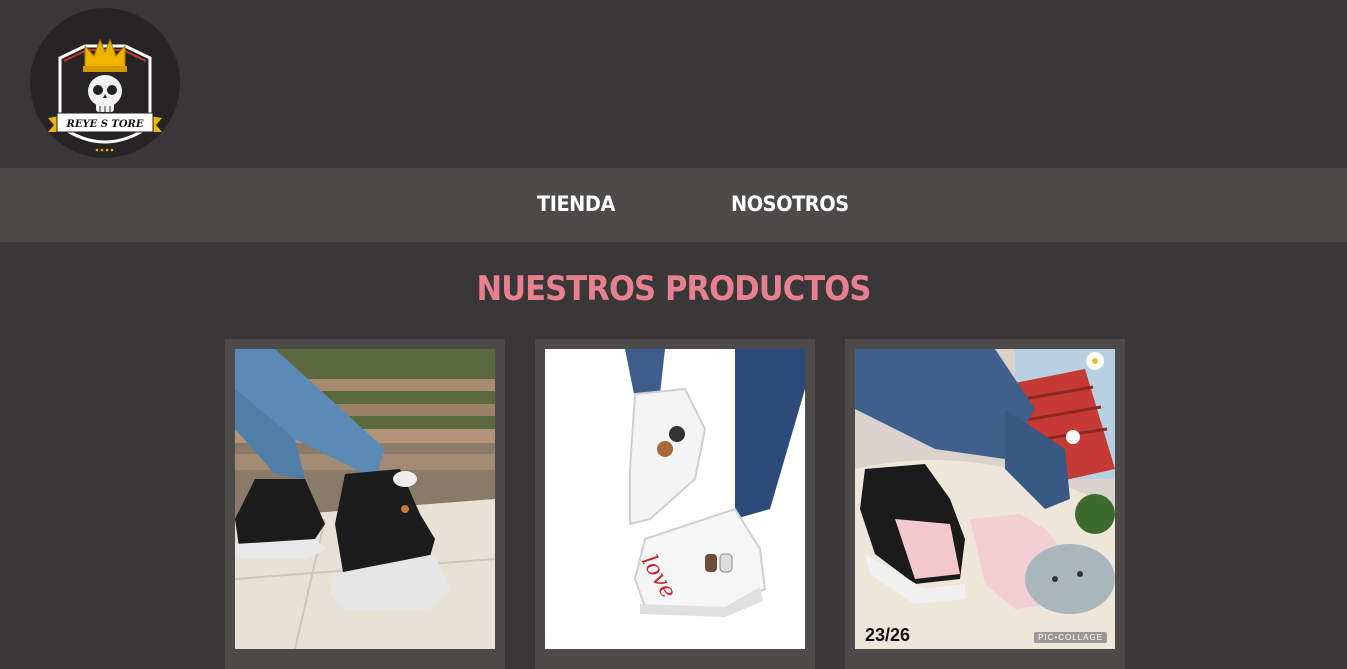 The width and height of the screenshot is (1347, 669). I want to click on product-card: 23/26 PIC•COLLAGE, so click(985, 504).